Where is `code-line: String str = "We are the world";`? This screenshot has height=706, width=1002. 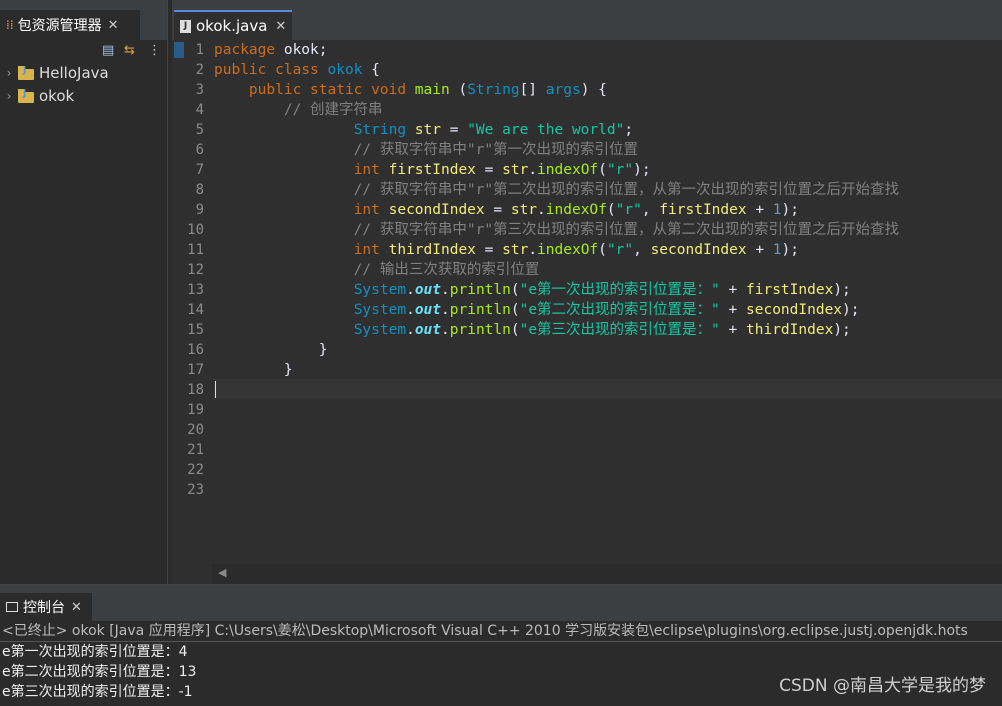
code-line: String str = "We are the world"; is located at coordinates (423, 130).